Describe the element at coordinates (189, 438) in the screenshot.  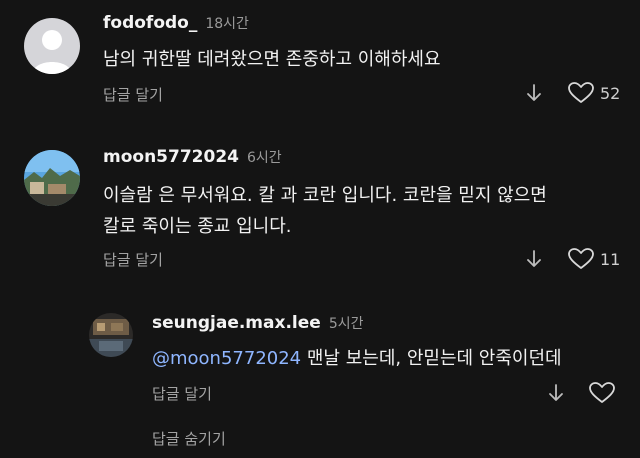
I see `hide-replies-button: 답글 숨기기` at that location.